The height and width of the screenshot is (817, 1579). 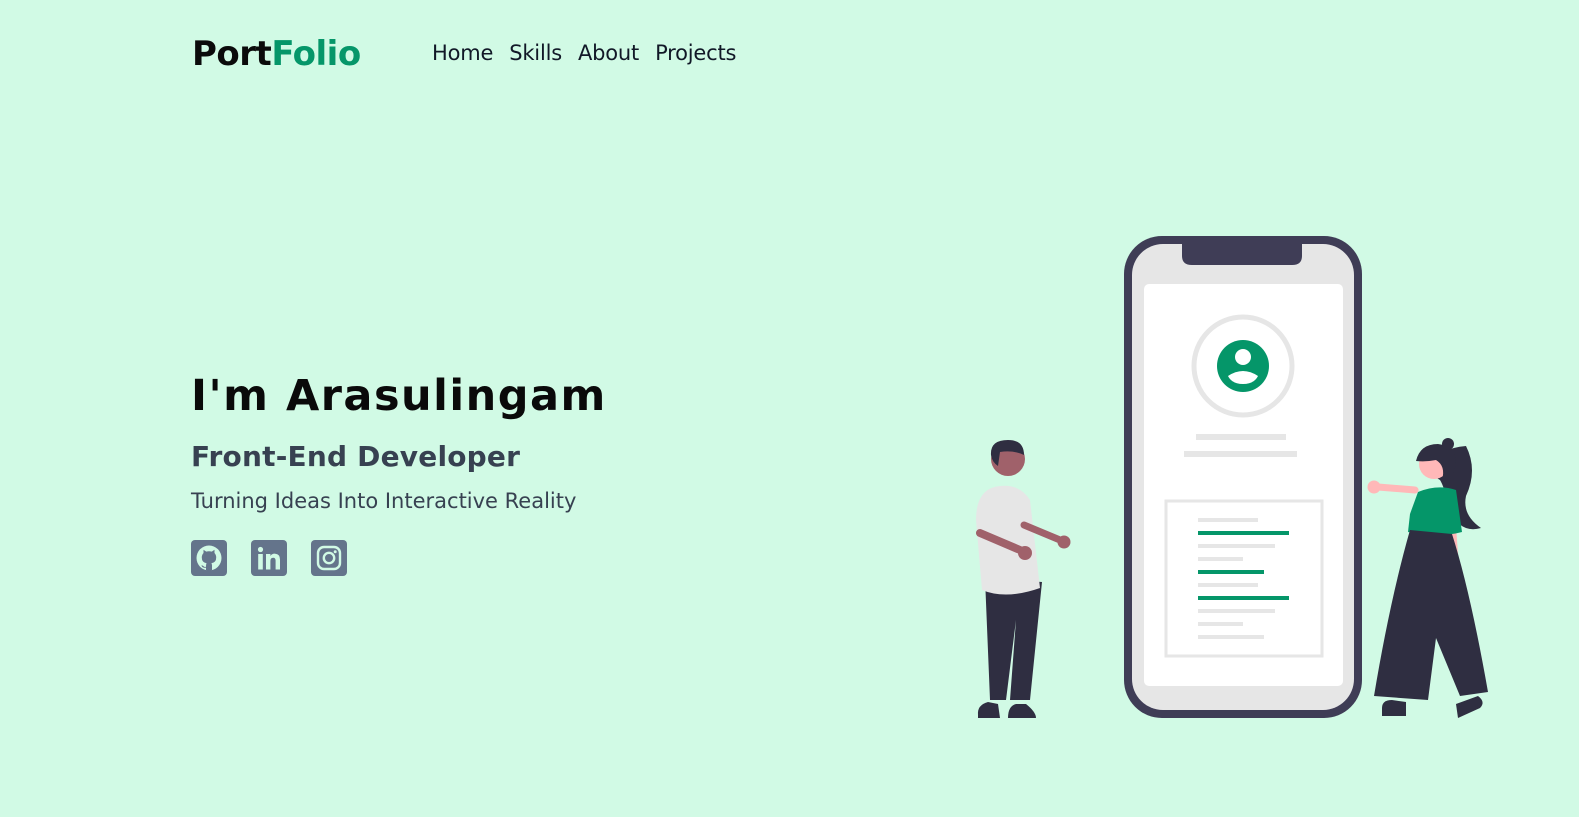 I want to click on logo-part-port: Port, so click(x=232, y=54).